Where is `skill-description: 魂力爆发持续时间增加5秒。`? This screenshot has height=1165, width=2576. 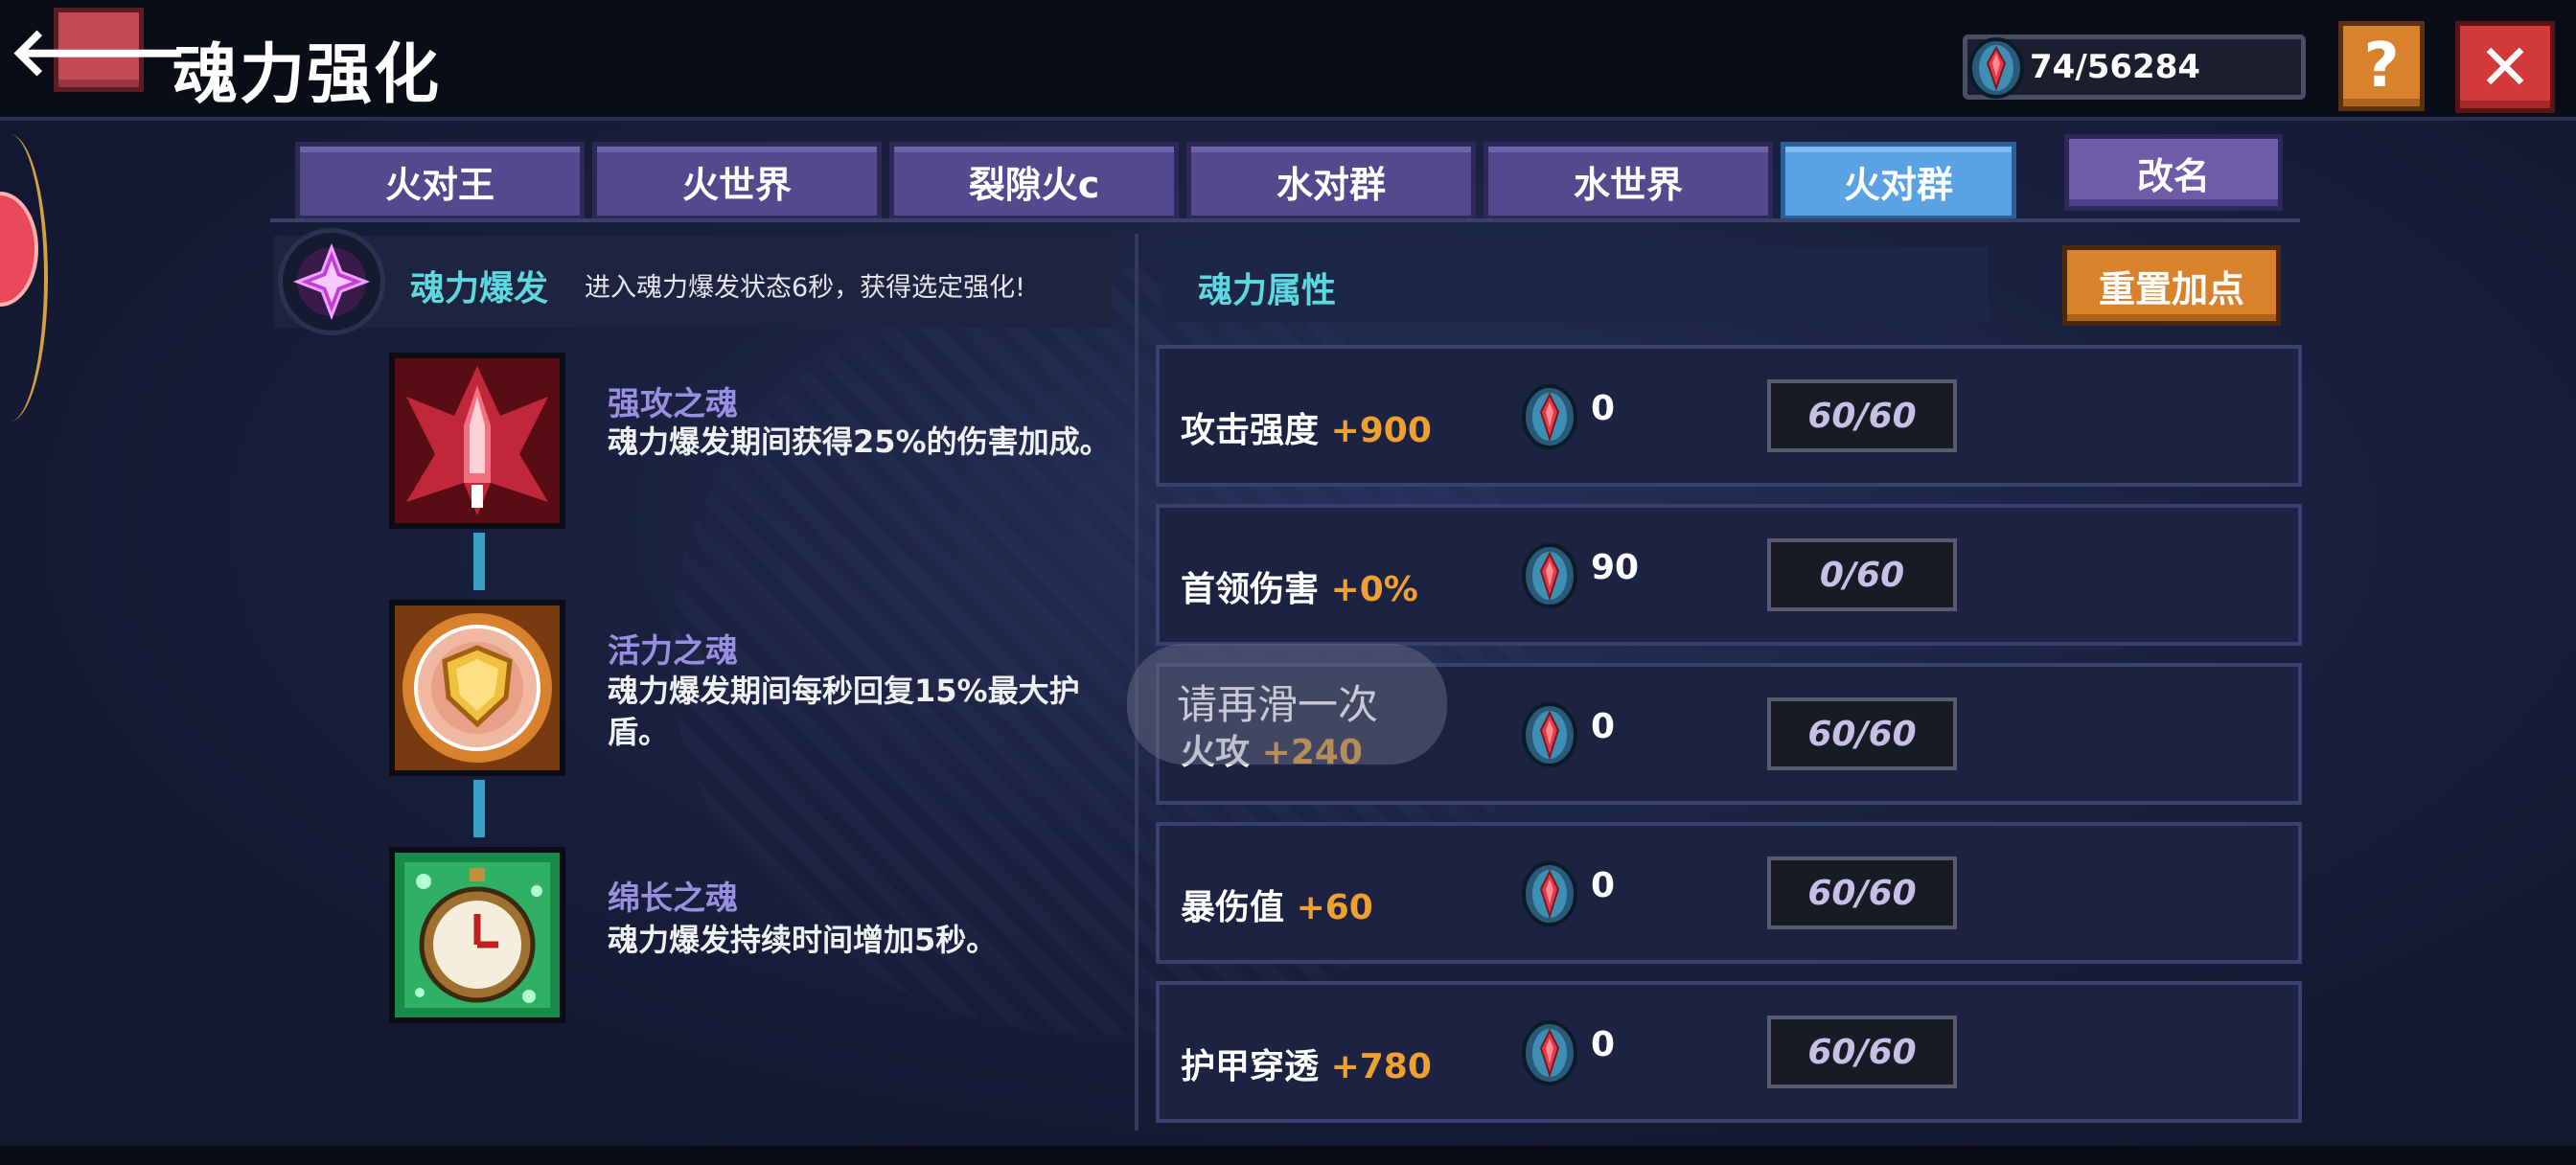
skill-description: 魂力爆发持续时间增加5秒。 is located at coordinates (803, 940).